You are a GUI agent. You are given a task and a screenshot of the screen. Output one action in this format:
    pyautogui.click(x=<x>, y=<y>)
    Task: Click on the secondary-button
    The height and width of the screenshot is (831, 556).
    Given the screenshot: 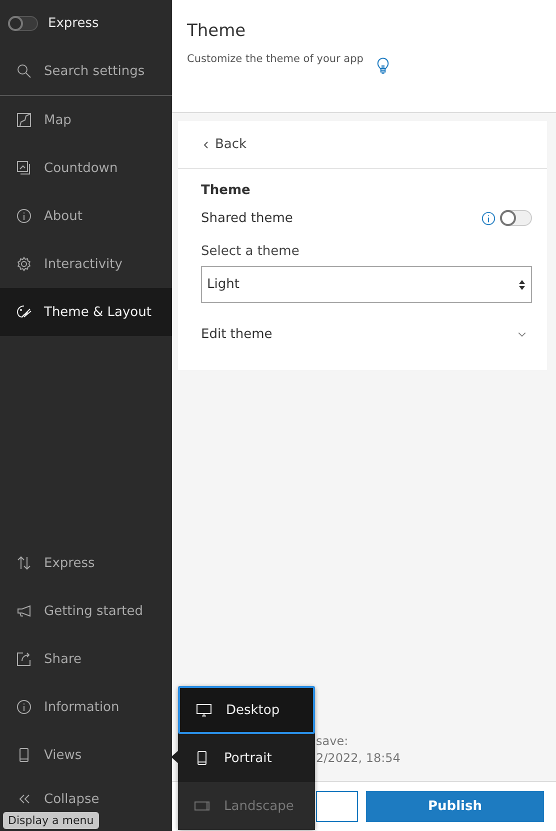 What is the action you would take?
    pyautogui.click(x=337, y=806)
    